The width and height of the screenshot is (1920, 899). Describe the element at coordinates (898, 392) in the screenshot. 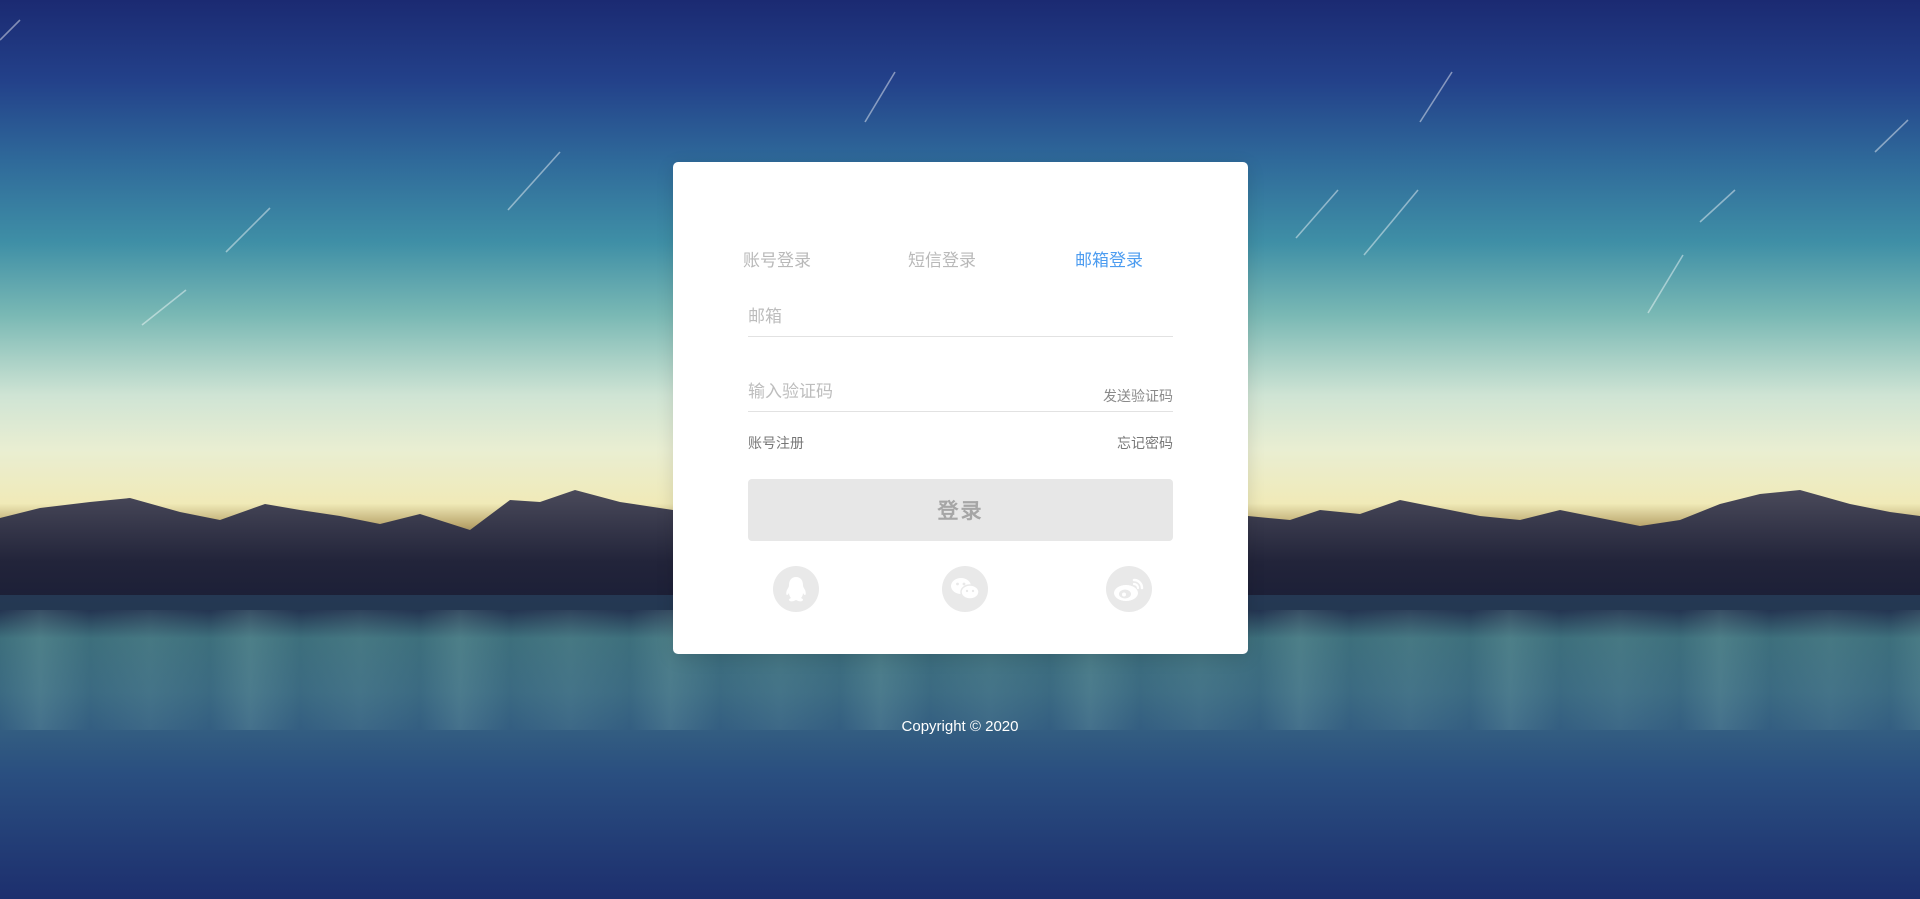

I see `verification-code-input` at that location.